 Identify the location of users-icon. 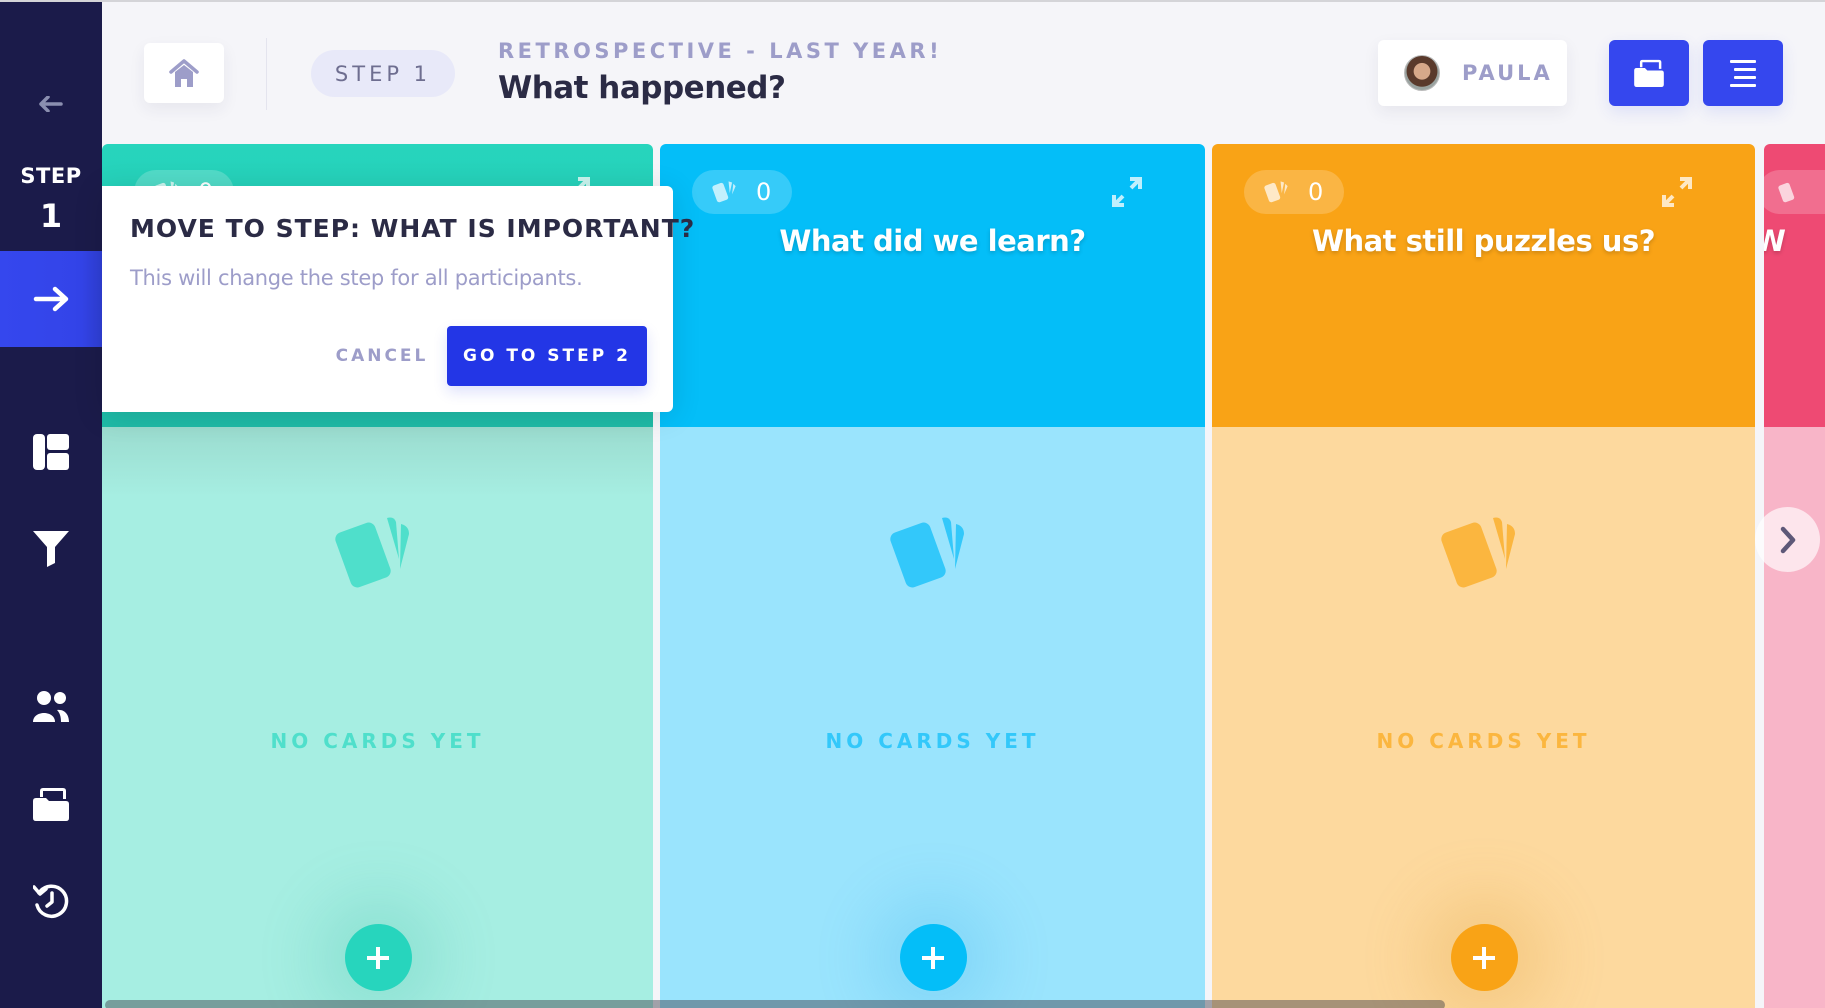
(51, 706).